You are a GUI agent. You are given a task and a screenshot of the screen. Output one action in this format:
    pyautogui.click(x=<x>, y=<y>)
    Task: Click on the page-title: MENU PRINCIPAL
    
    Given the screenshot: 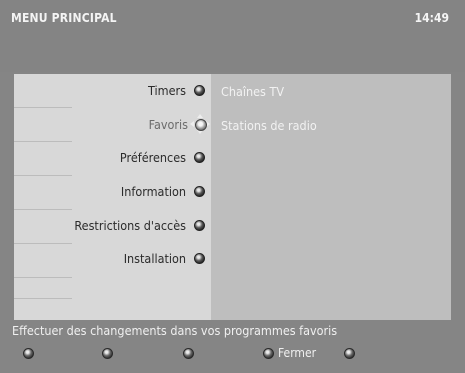 What is the action you would take?
    pyautogui.click(x=64, y=18)
    